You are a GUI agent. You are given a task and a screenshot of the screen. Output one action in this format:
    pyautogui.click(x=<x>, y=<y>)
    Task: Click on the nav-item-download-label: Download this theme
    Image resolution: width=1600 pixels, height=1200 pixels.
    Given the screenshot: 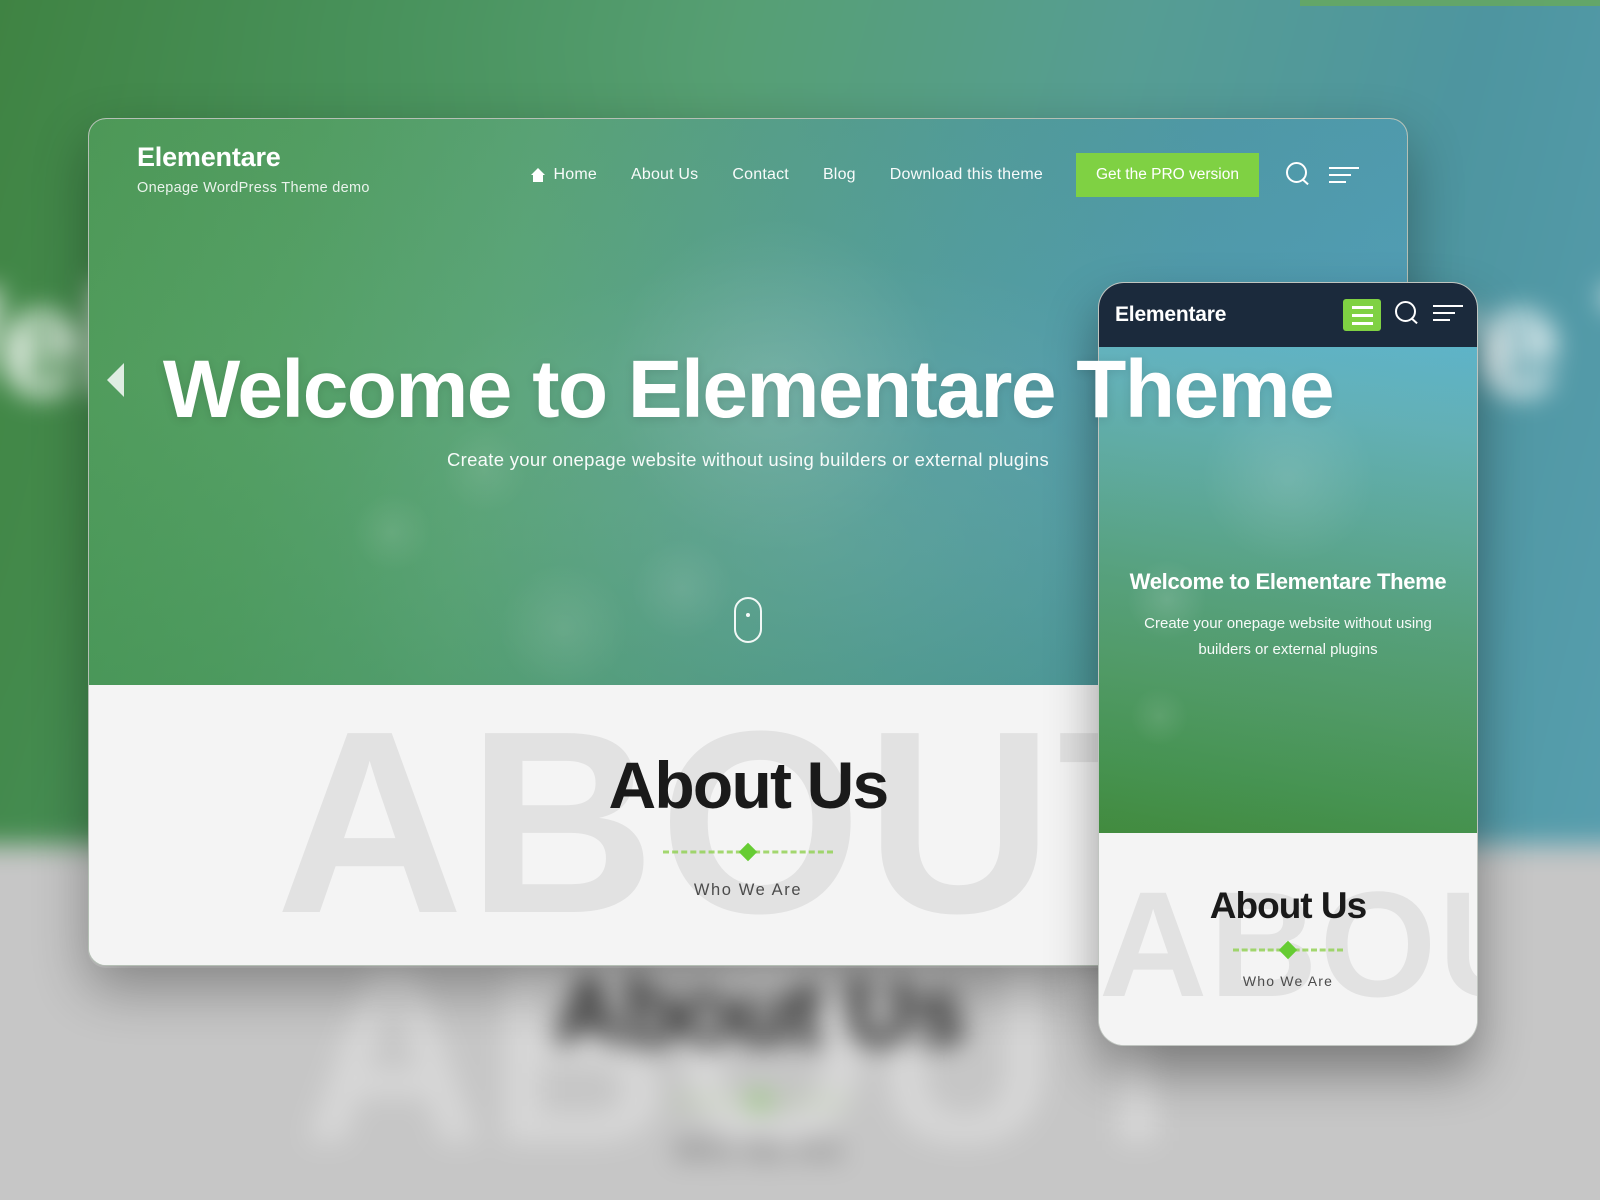 What is the action you would take?
    pyautogui.click(x=966, y=174)
    